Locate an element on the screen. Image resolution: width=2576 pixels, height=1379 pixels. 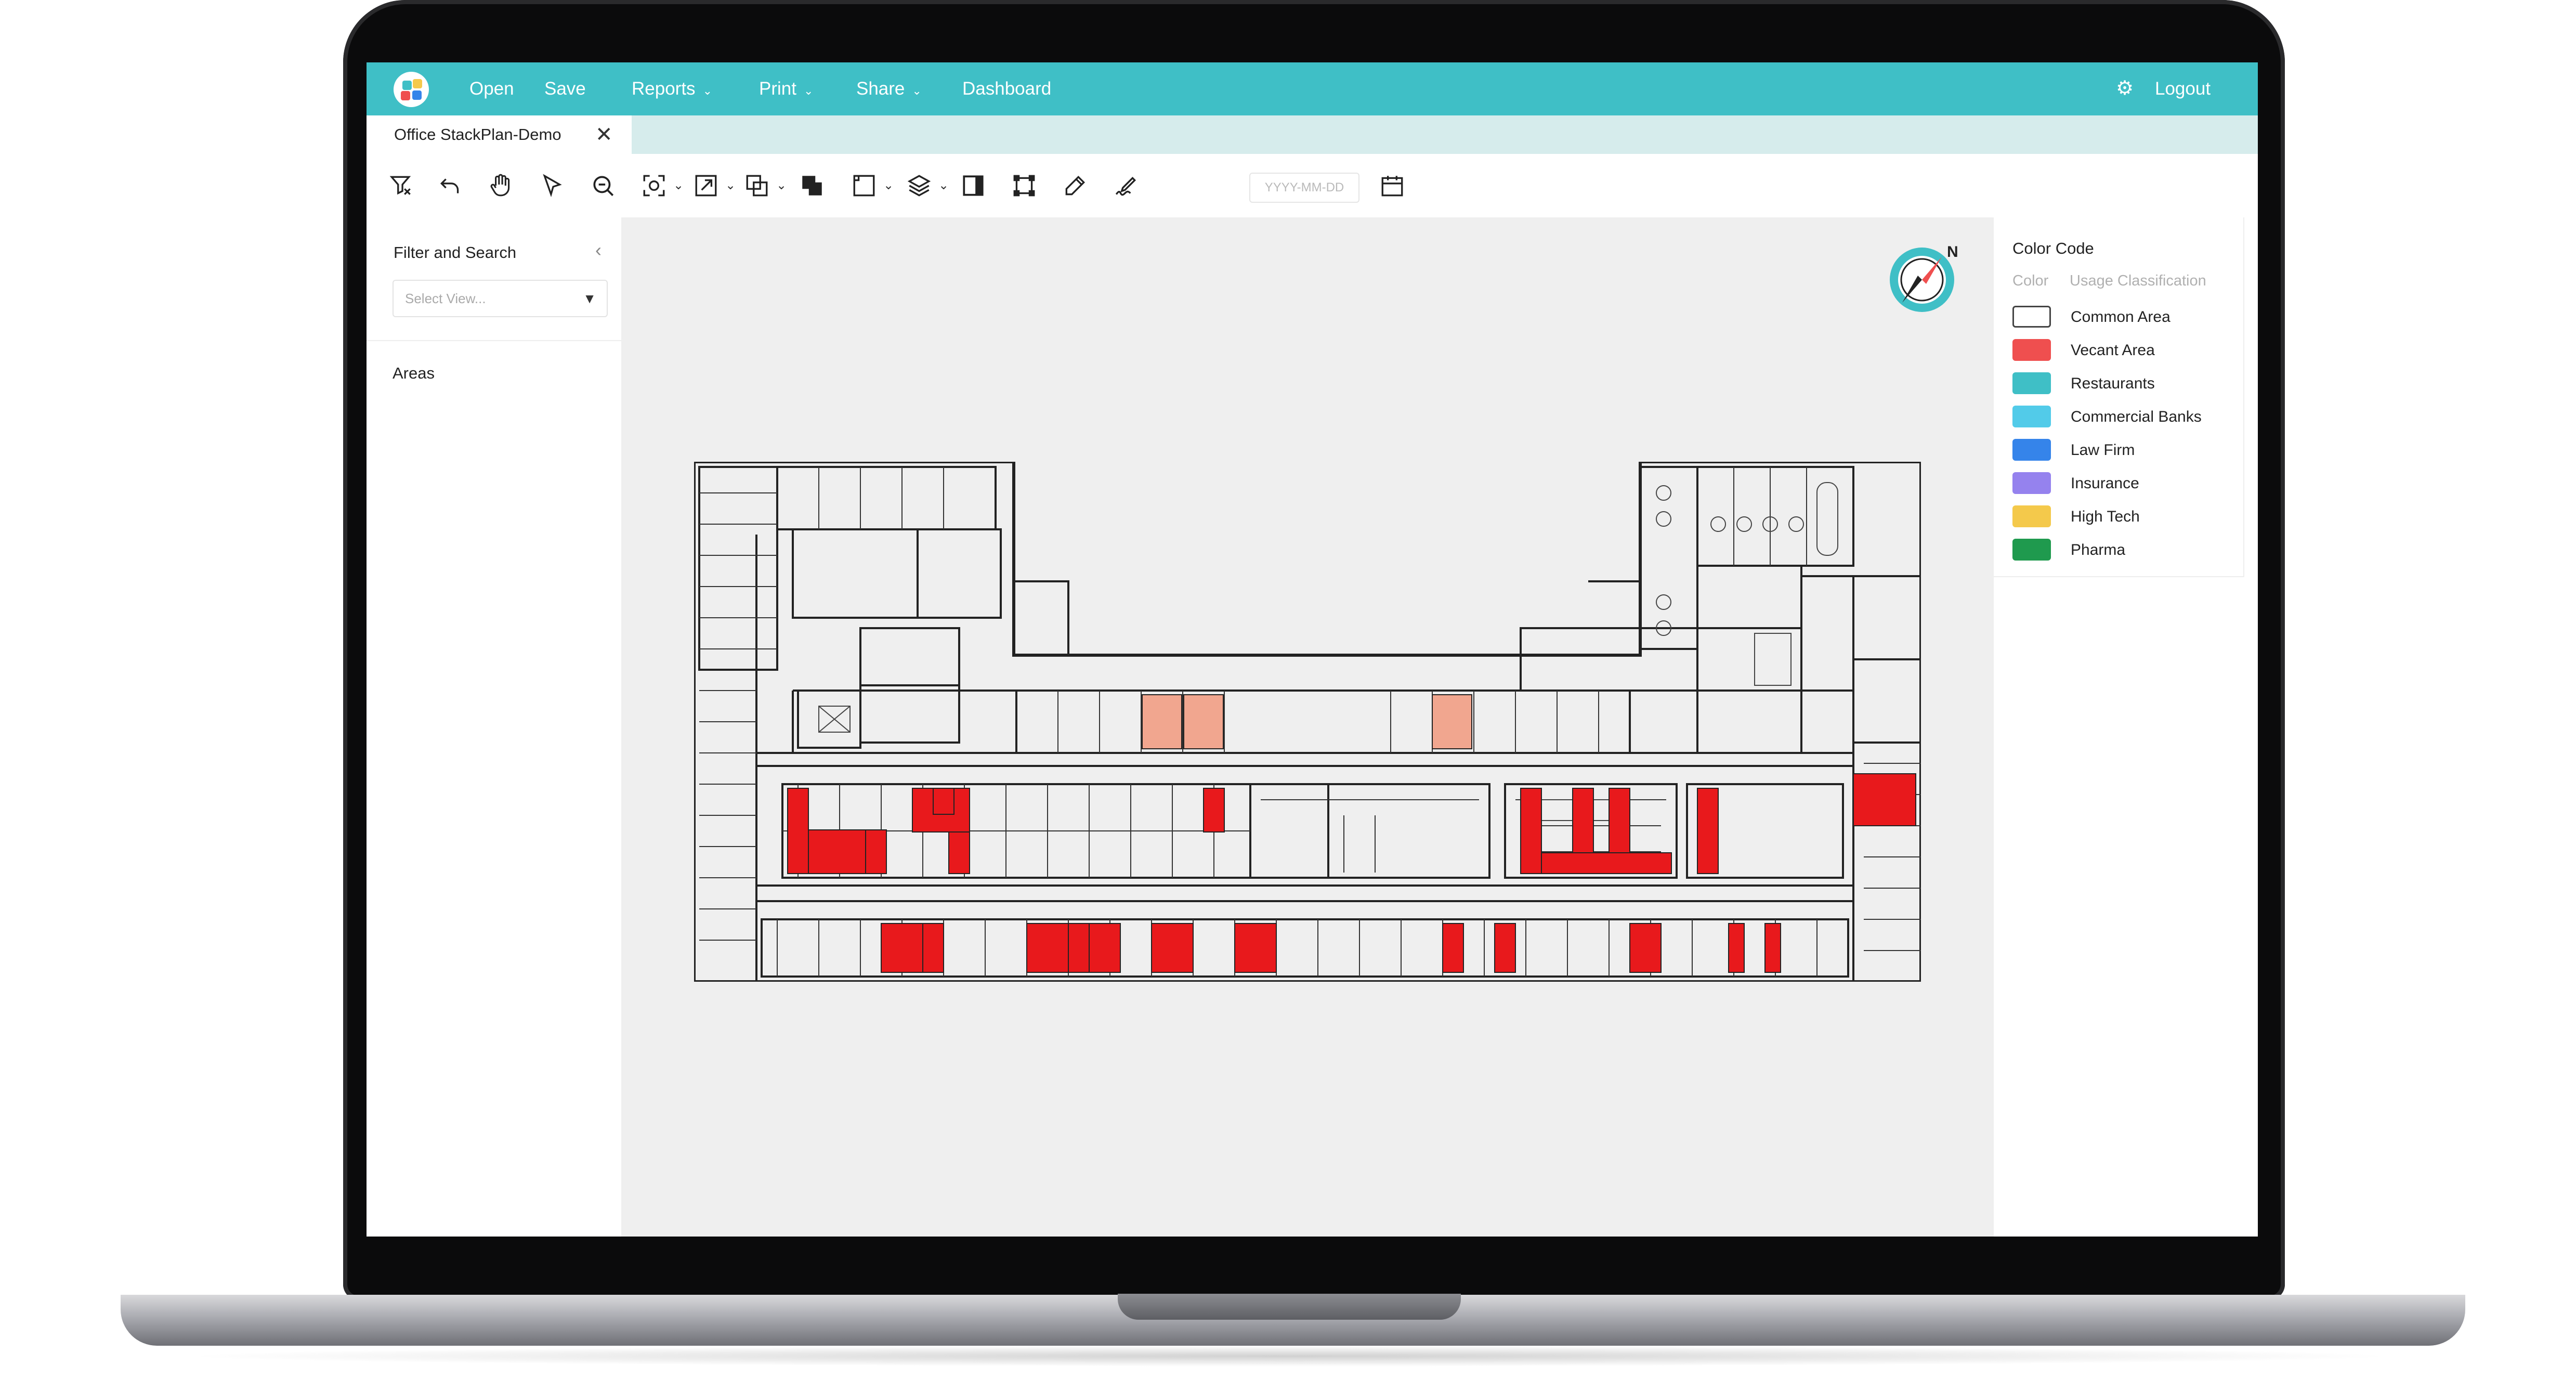
resize-icon is located at coordinates (706, 186).